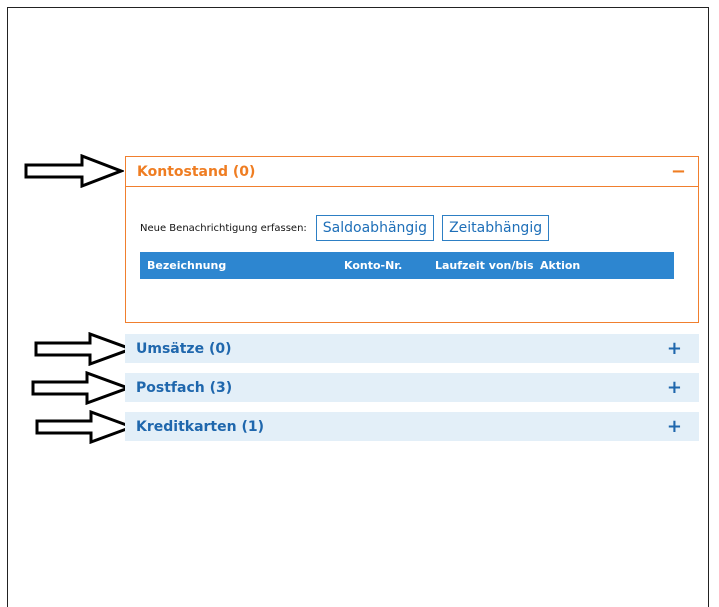  What do you see at coordinates (560, 265) in the screenshot?
I see `column-header-aktion: Aktion` at bounding box center [560, 265].